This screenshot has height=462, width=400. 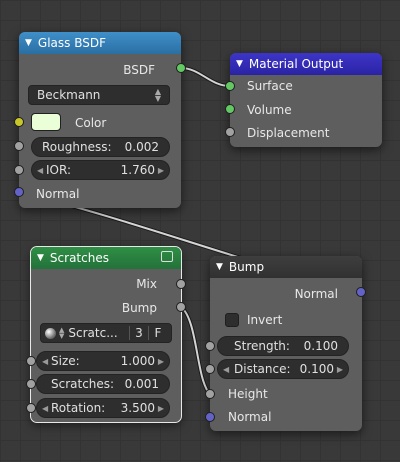 I want to click on scratches-field: Scratches: 0.001, so click(x=103, y=384).